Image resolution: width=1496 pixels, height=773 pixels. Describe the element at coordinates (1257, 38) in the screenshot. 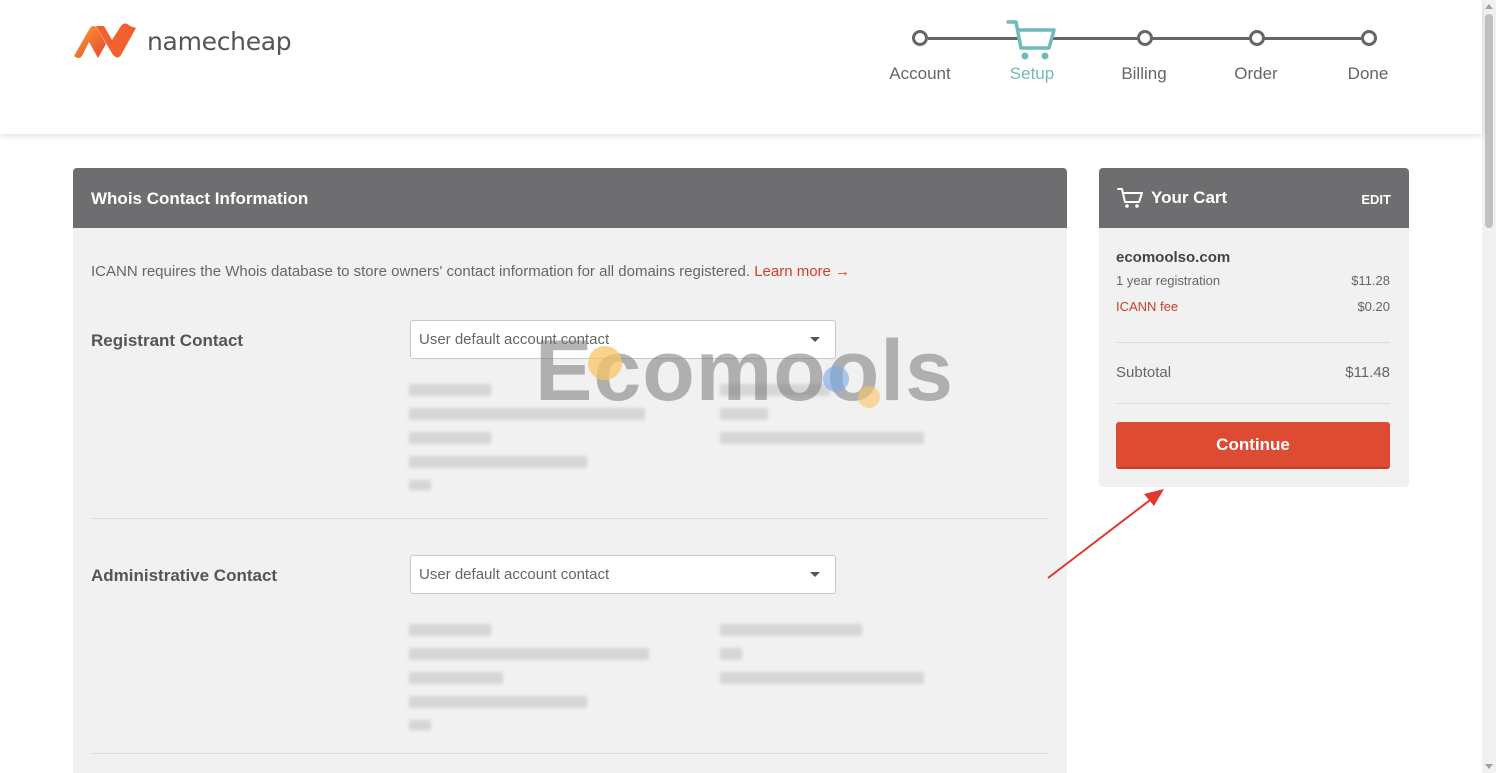

I see `step-dot-order` at that location.